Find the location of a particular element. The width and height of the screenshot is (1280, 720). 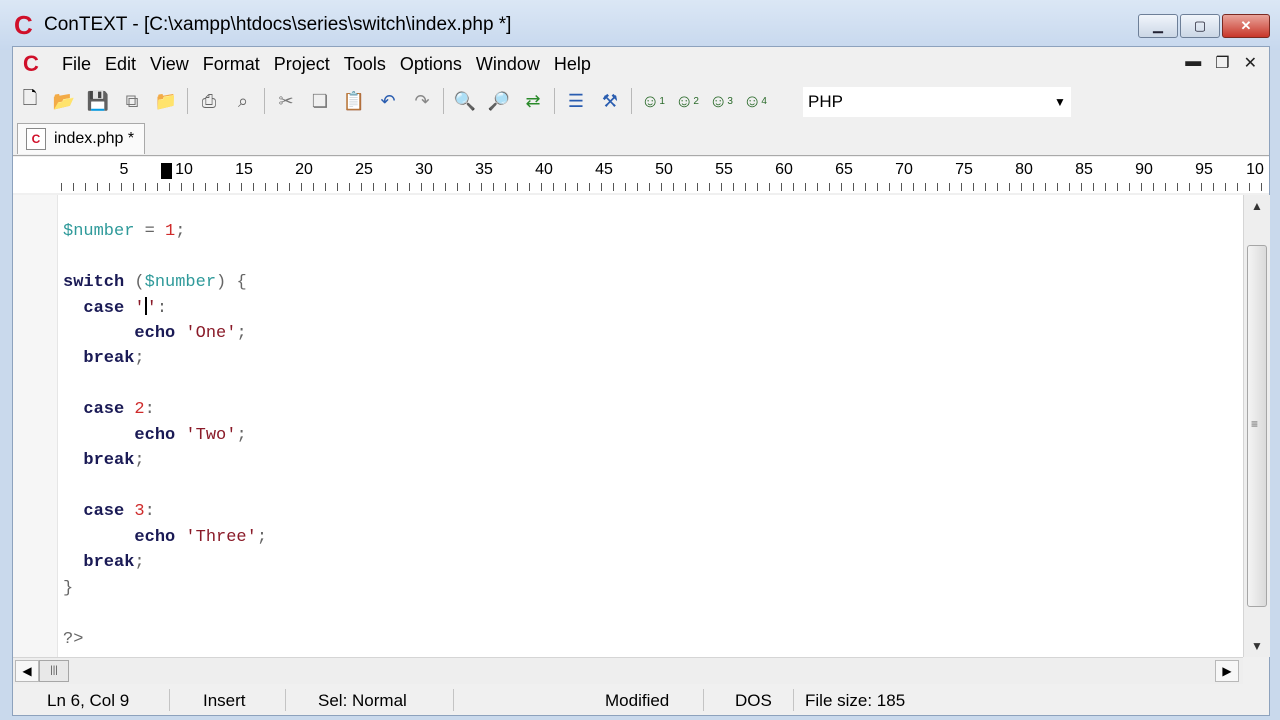

doc-restore-icon: ❐ is located at coordinates (1222, 63).